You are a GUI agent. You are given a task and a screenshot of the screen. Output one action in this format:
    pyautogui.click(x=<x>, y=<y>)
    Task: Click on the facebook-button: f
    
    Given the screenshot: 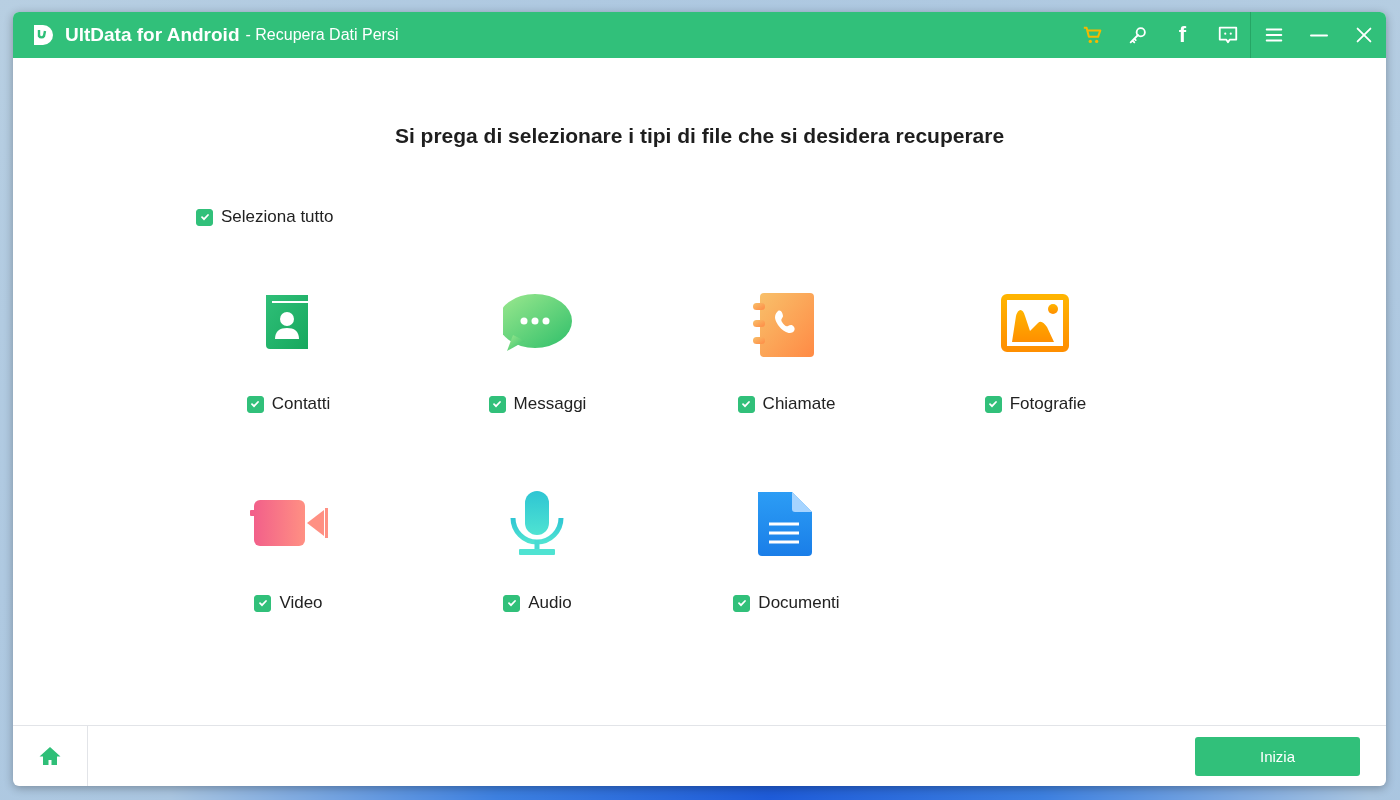 What is the action you would take?
    pyautogui.click(x=1182, y=35)
    